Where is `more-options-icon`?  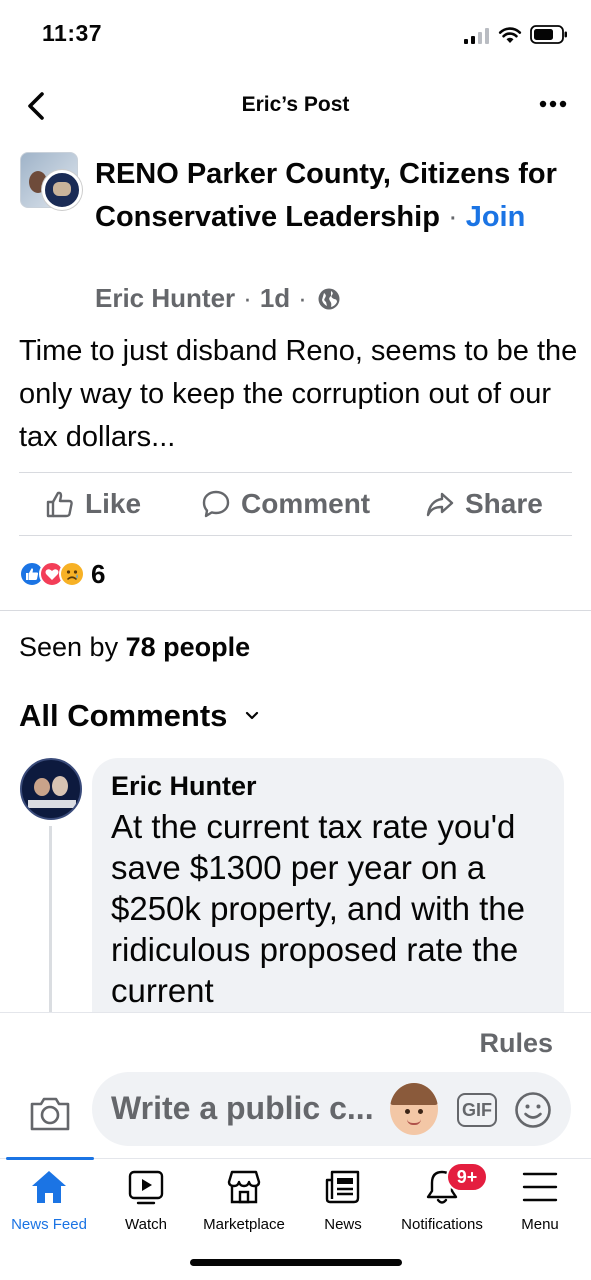 more-options-icon is located at coordinates (553, 104).